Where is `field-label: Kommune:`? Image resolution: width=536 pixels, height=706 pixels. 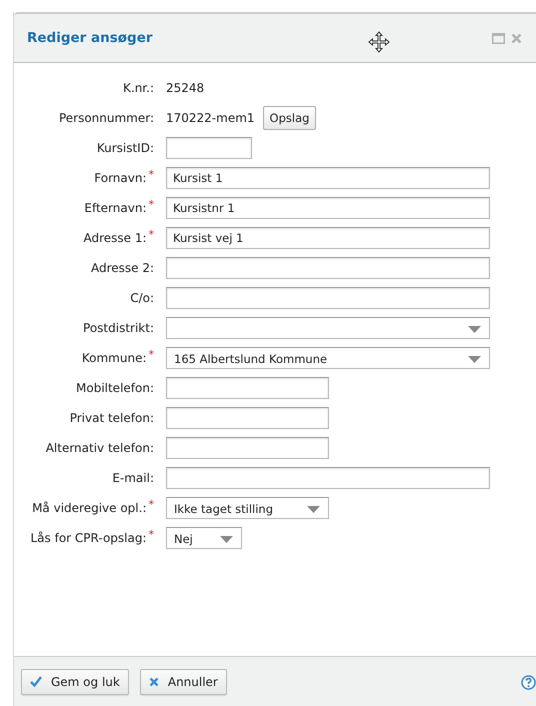
field-label: Kommune: is located at coordinates (114, 358).